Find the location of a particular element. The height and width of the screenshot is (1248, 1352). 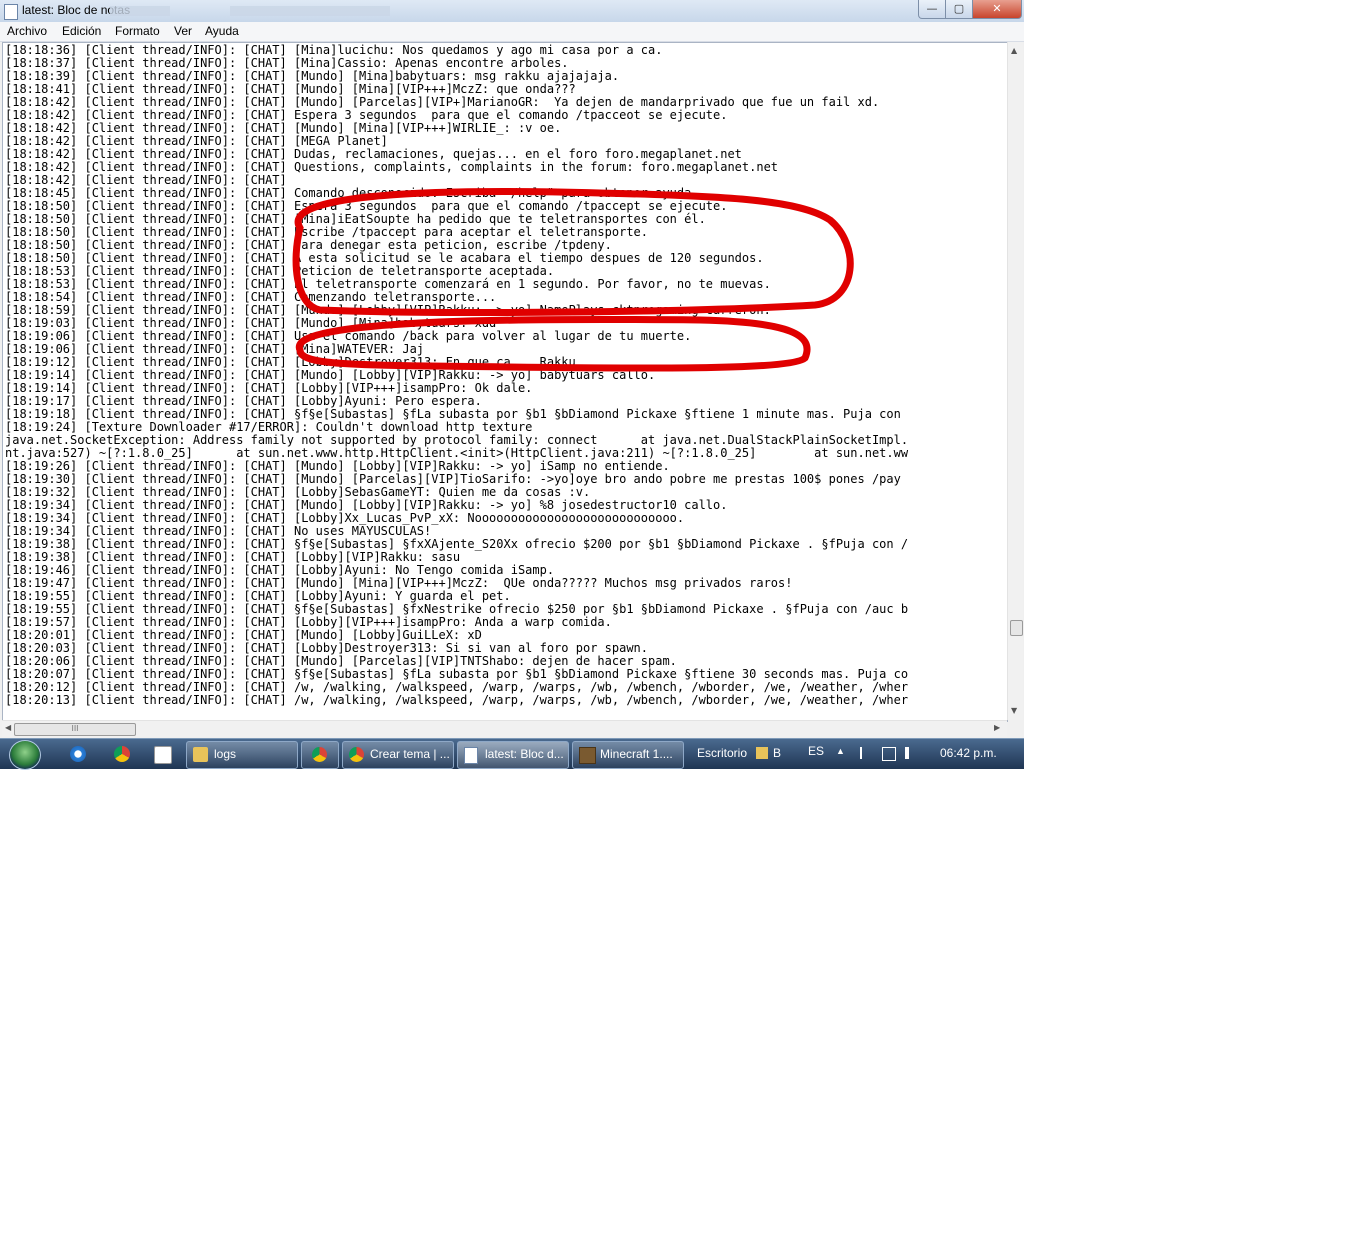

menu-archivo: Archivo is located at coordinates (27, 31).